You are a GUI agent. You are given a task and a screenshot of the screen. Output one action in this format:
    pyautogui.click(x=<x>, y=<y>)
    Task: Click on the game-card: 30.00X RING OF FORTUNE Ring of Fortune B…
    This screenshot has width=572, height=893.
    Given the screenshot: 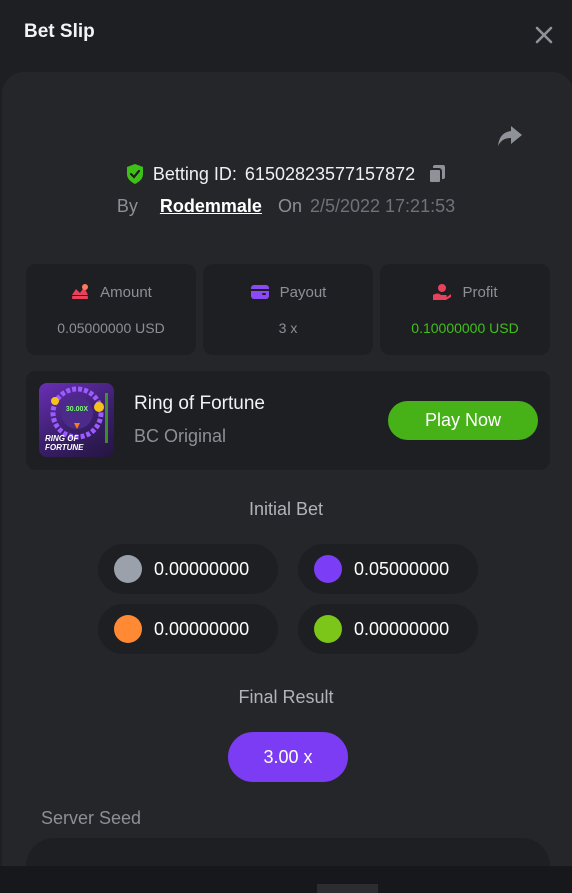 What is the action you would take?
    pyautogui.click(x=288, y=420)
    